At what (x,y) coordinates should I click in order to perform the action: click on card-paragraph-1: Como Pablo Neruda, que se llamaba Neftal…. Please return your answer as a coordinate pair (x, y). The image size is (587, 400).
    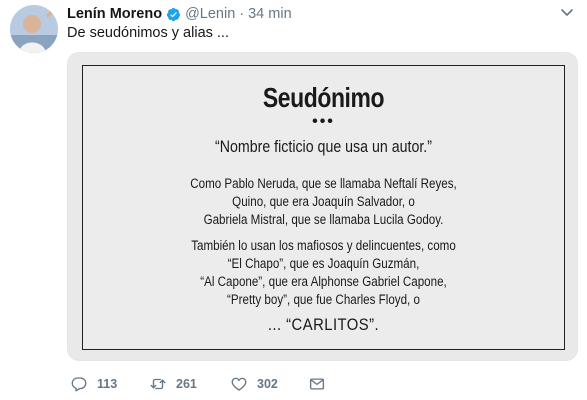
    Looking at the image, I should click on (324, 202).